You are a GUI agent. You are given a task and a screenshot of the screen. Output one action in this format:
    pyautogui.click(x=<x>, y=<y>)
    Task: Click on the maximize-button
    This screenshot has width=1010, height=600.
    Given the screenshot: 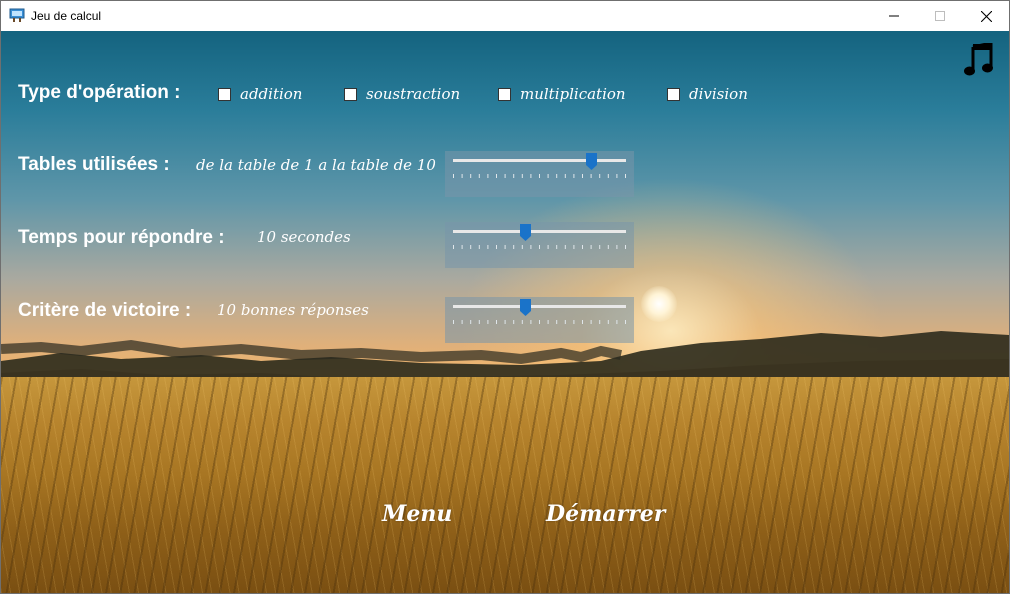 What is the action you would take?
    pyautogui.click(x=940, y=16)
    